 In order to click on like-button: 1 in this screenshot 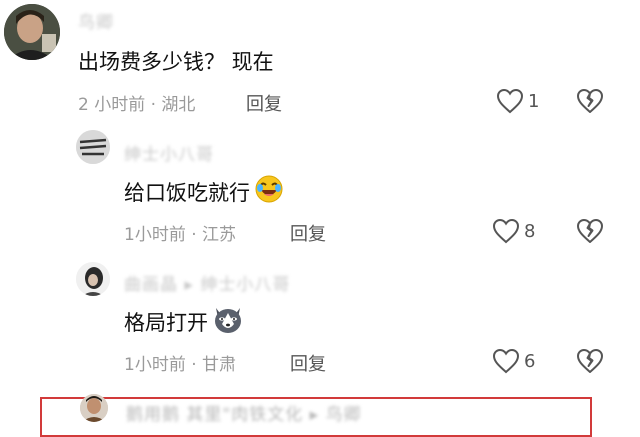, I will do `click(517, 101)`.